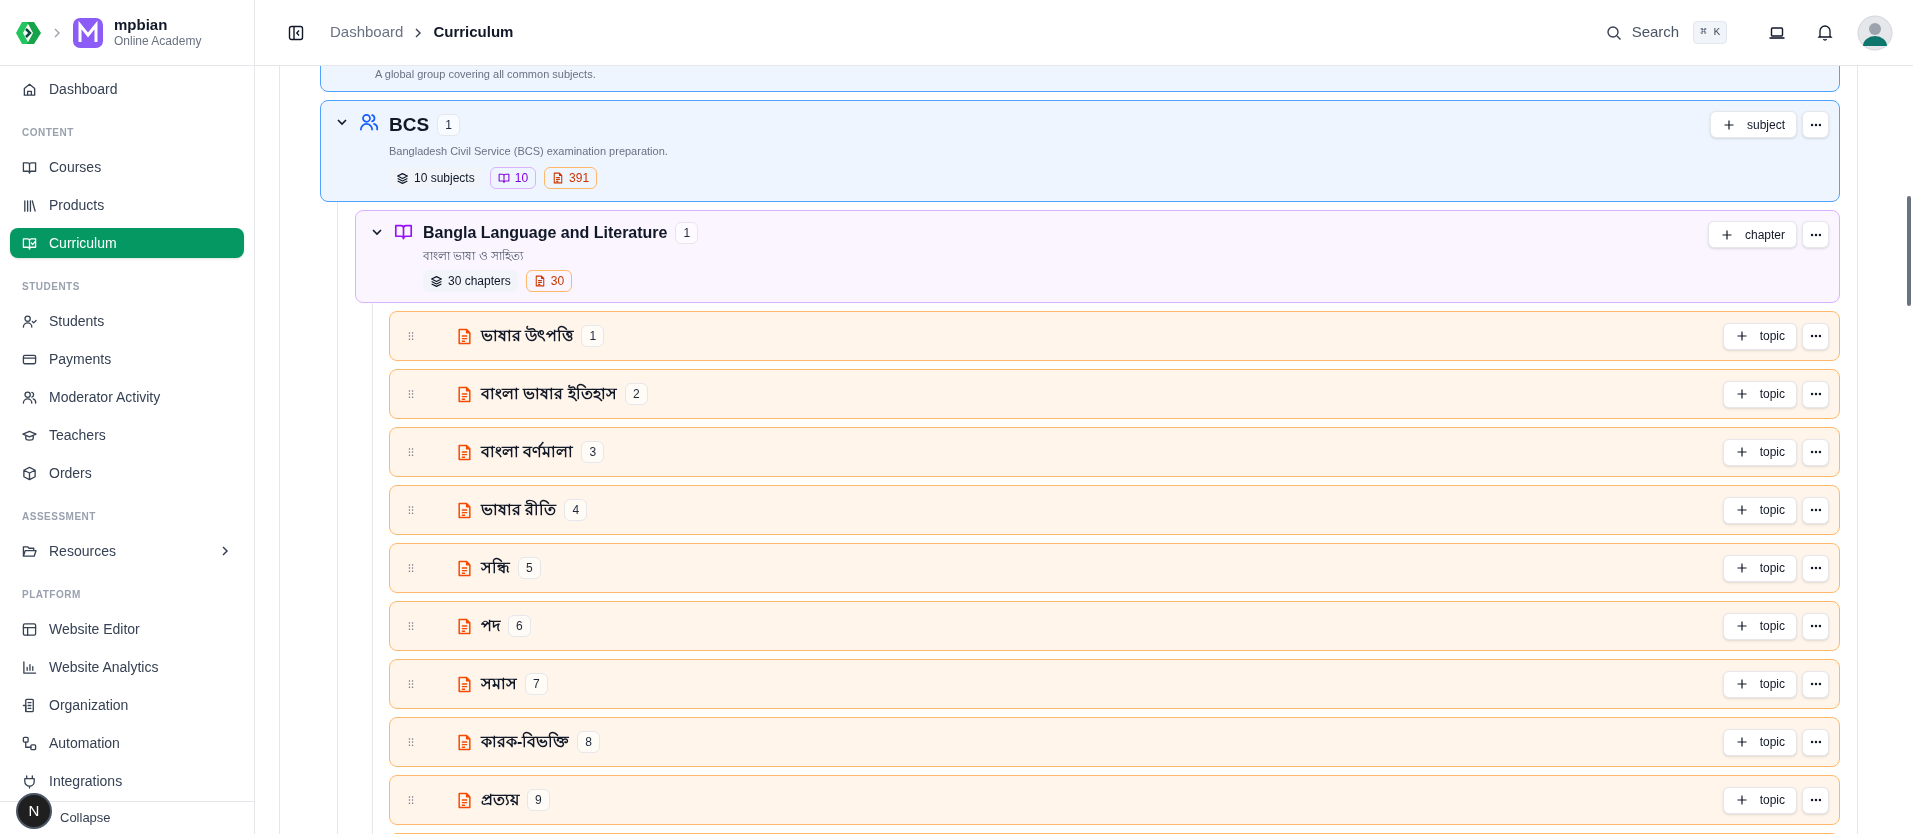 This screenshot has height=834, width=1913. Describe the element at coordinates (127, 167) in the screenshot. I see `sidebar-item: Courses` at that location.